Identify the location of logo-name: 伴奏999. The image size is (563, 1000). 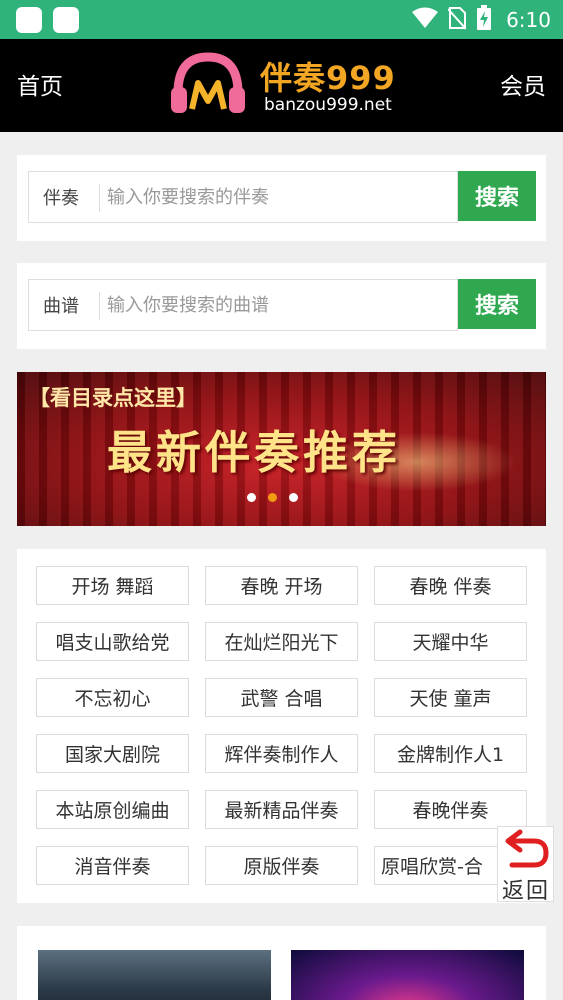
(328, 78).